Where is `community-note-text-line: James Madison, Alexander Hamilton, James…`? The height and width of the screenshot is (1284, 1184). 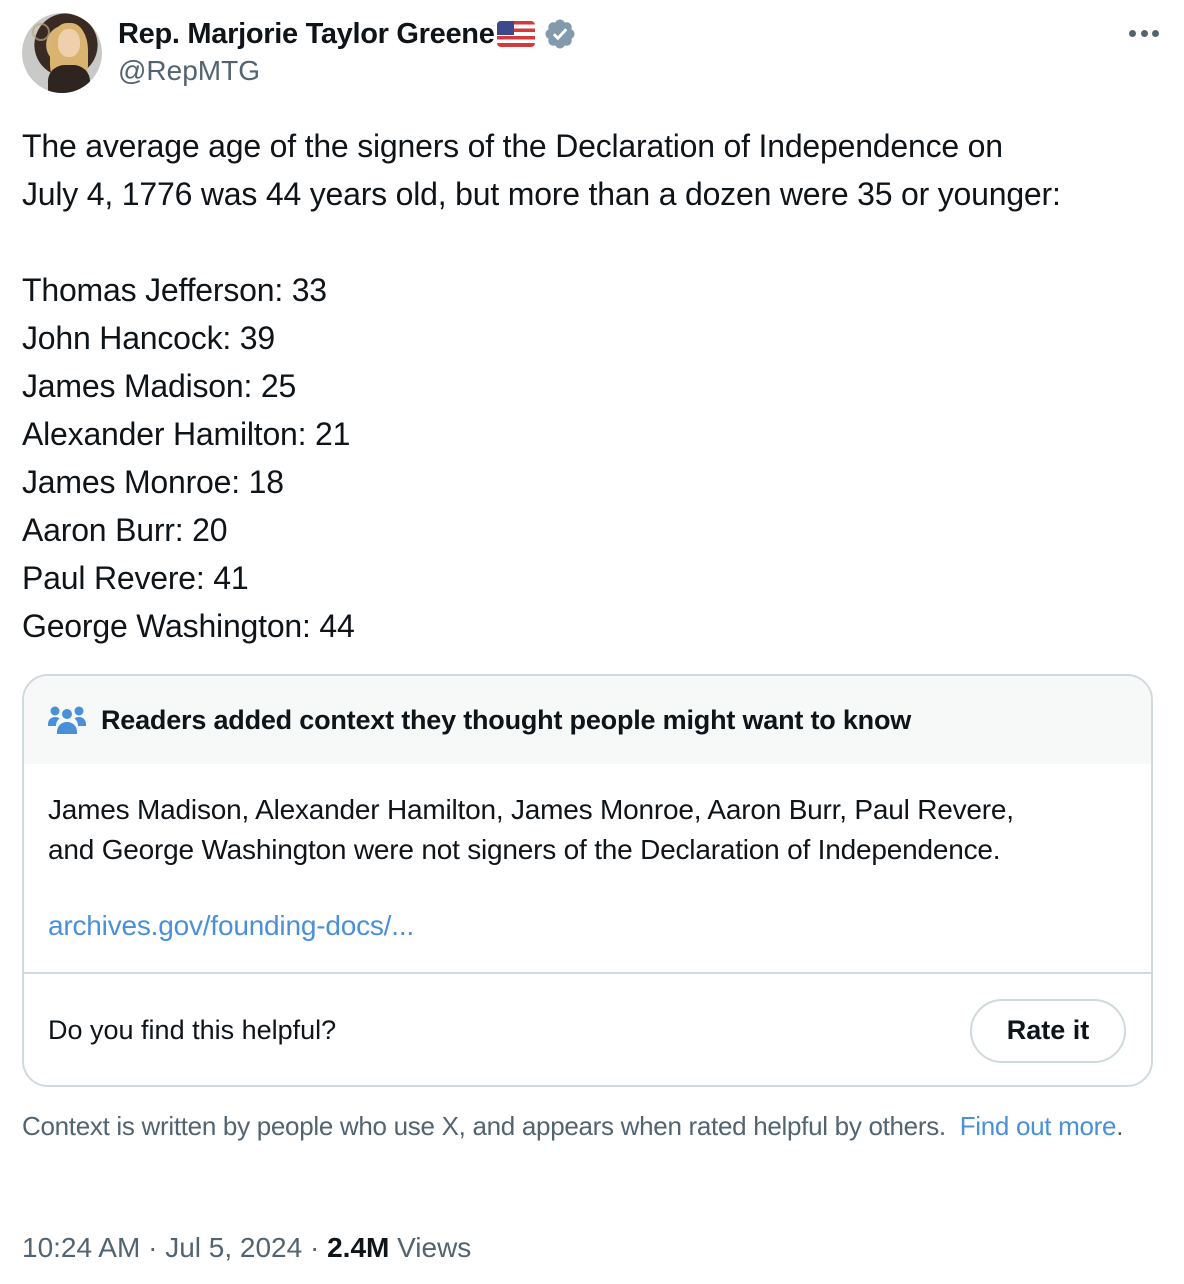 community-note-text-line: James Madison, Alexander Hamilton, James… is located at coordinates (531, 809).